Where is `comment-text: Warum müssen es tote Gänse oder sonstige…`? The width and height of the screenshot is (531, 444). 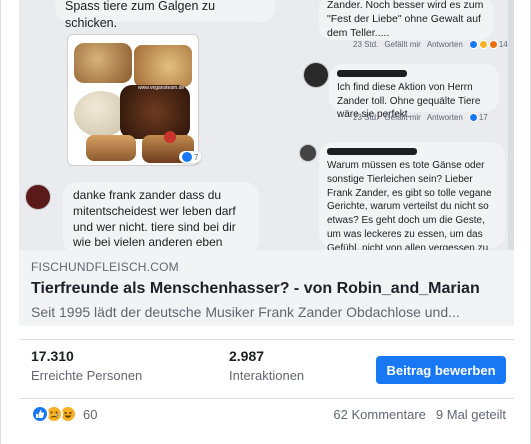 comment-text: Warum müssen es tote Gänse oder sonstige… is located at coordinates (409, 205).